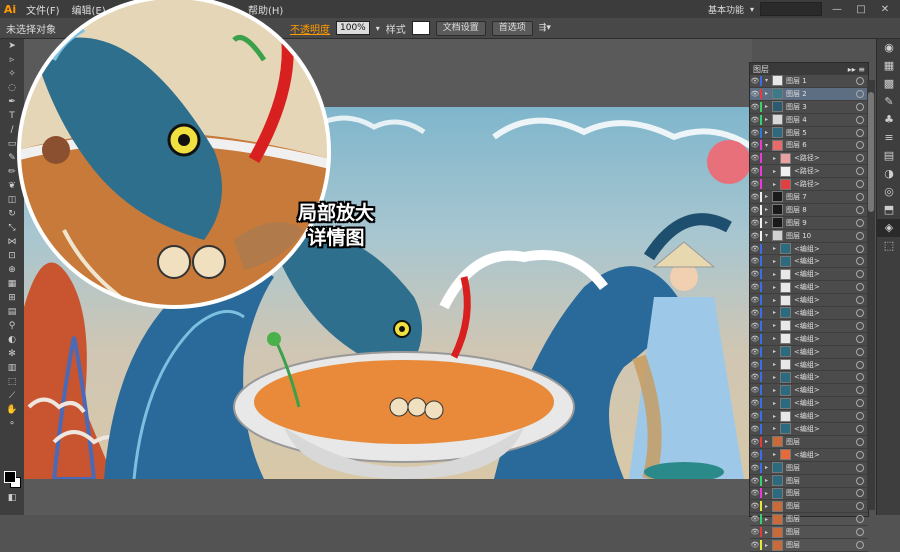 The image size is (900, 552). I want to click on gradient-panel-icon: ▤, so click(888, 156).